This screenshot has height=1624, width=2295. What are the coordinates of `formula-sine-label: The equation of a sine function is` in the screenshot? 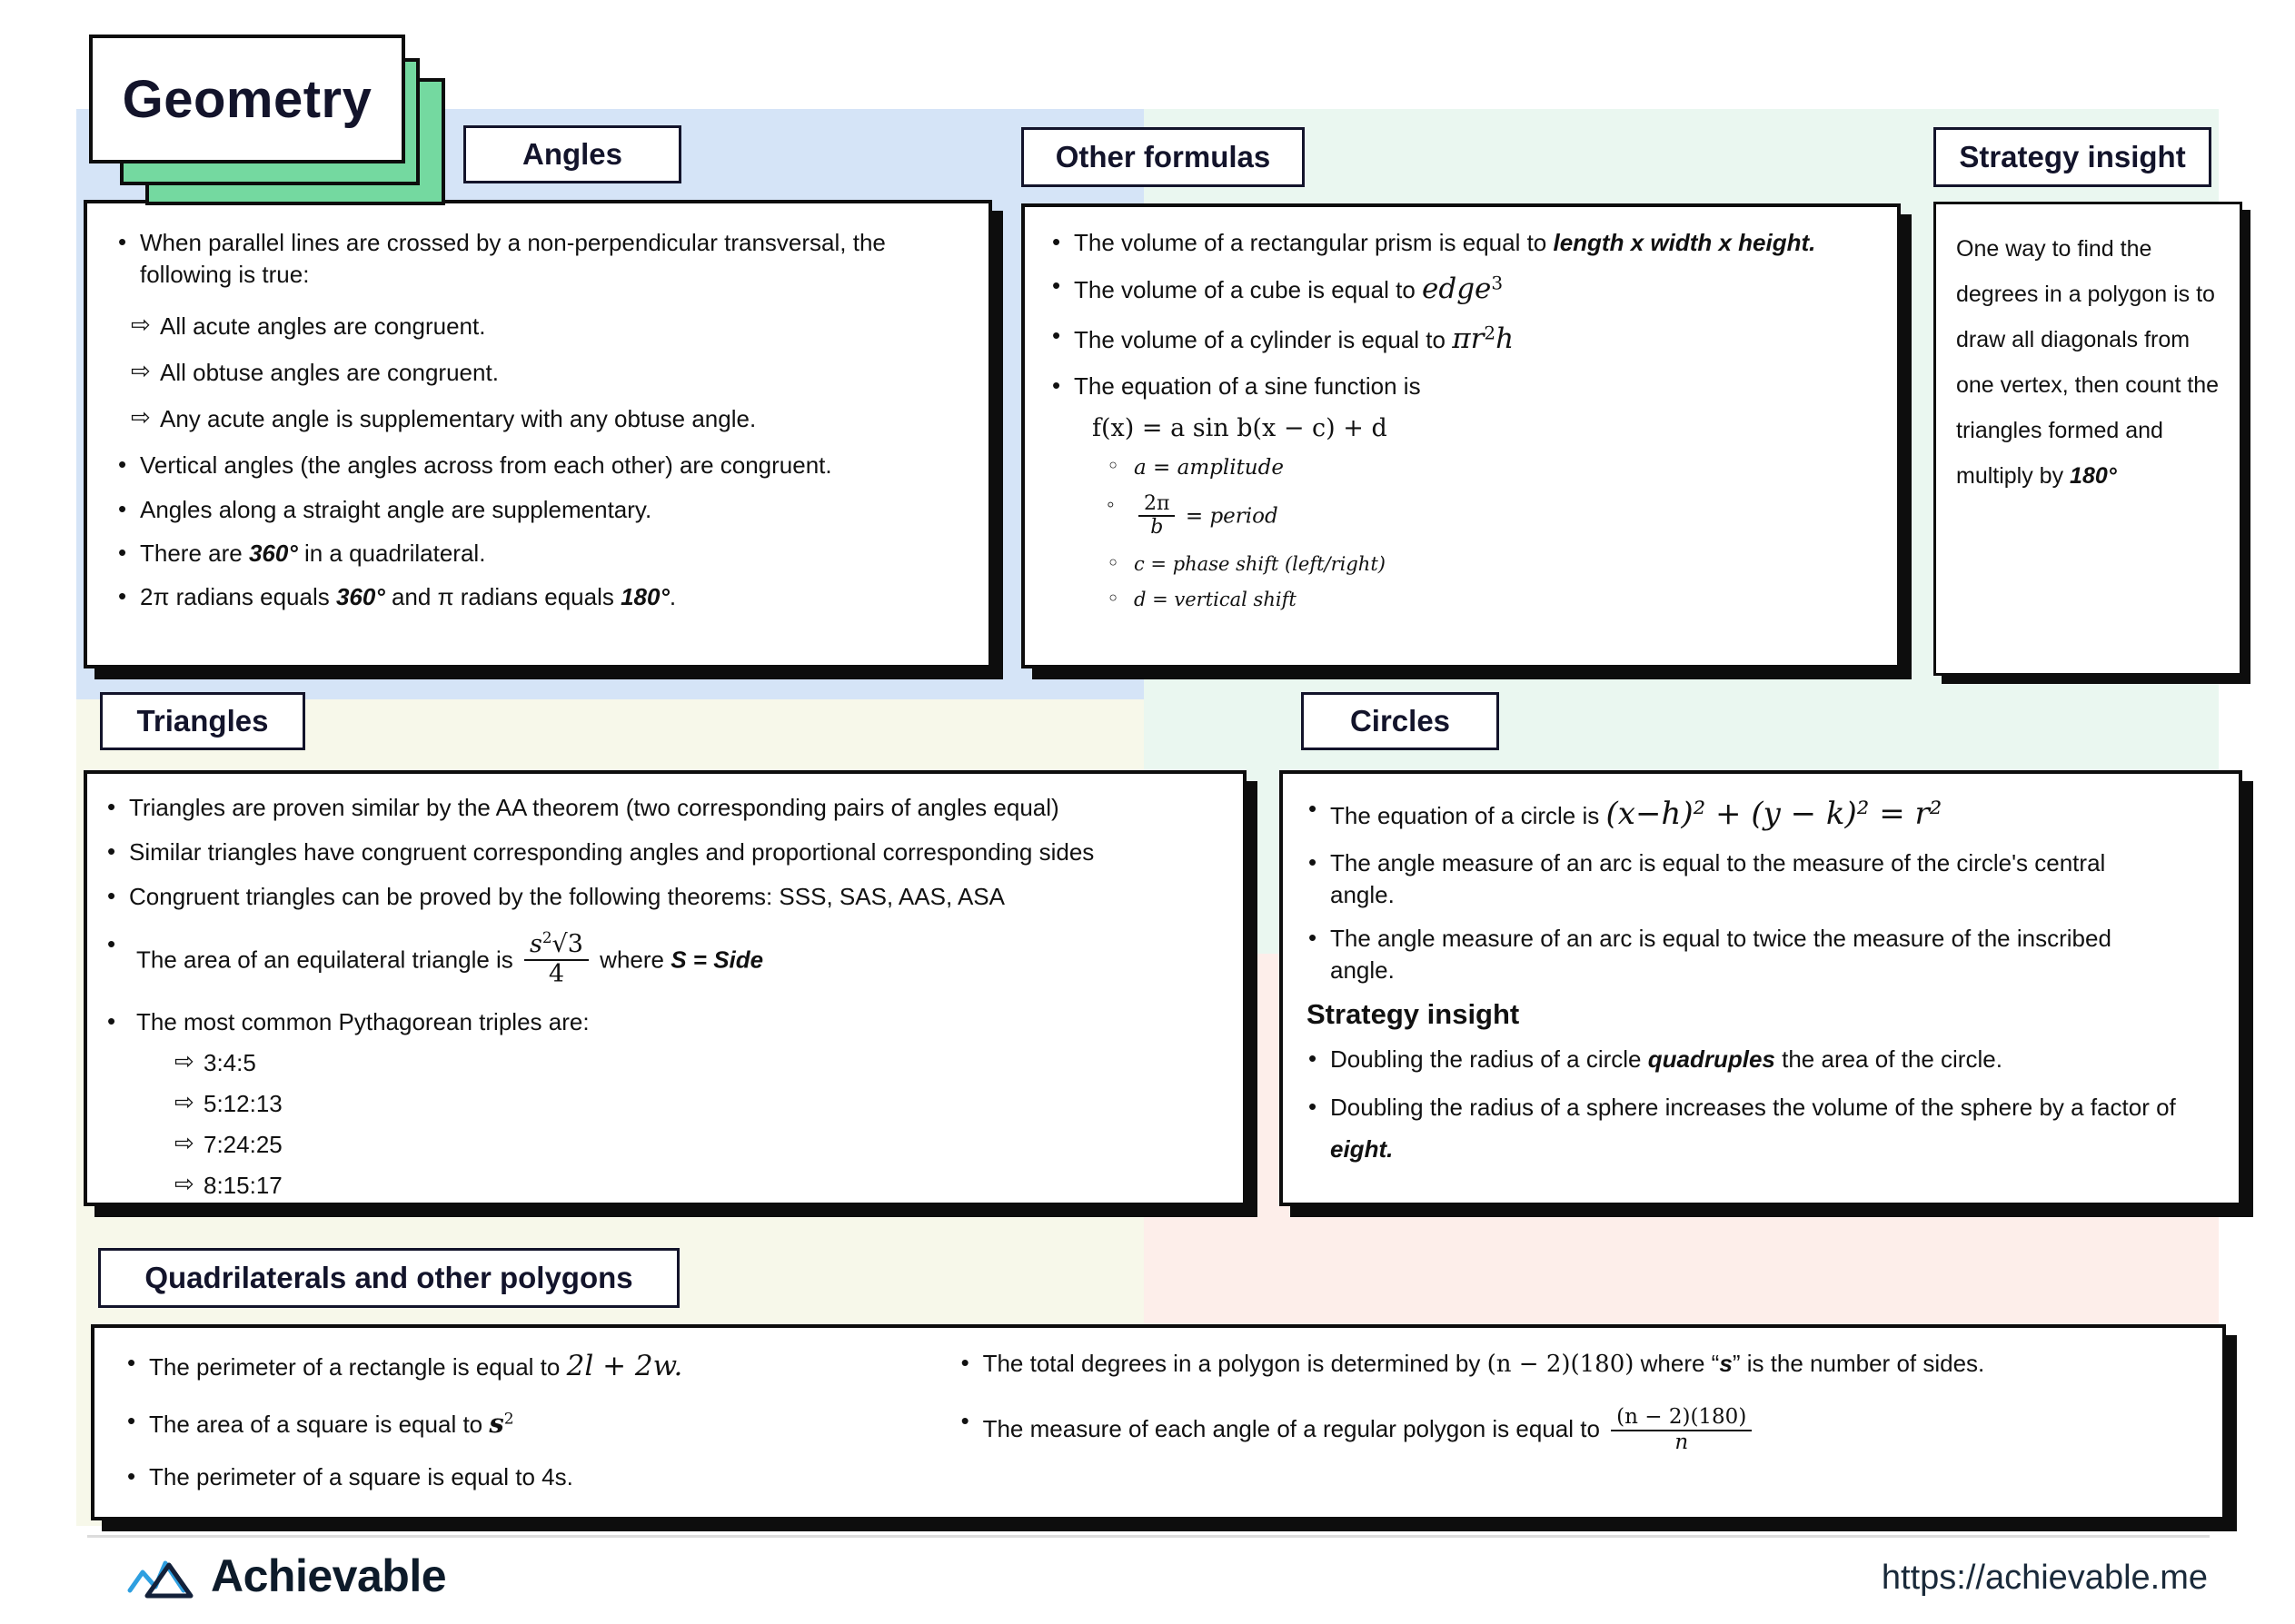 It's located at (1458, 386).